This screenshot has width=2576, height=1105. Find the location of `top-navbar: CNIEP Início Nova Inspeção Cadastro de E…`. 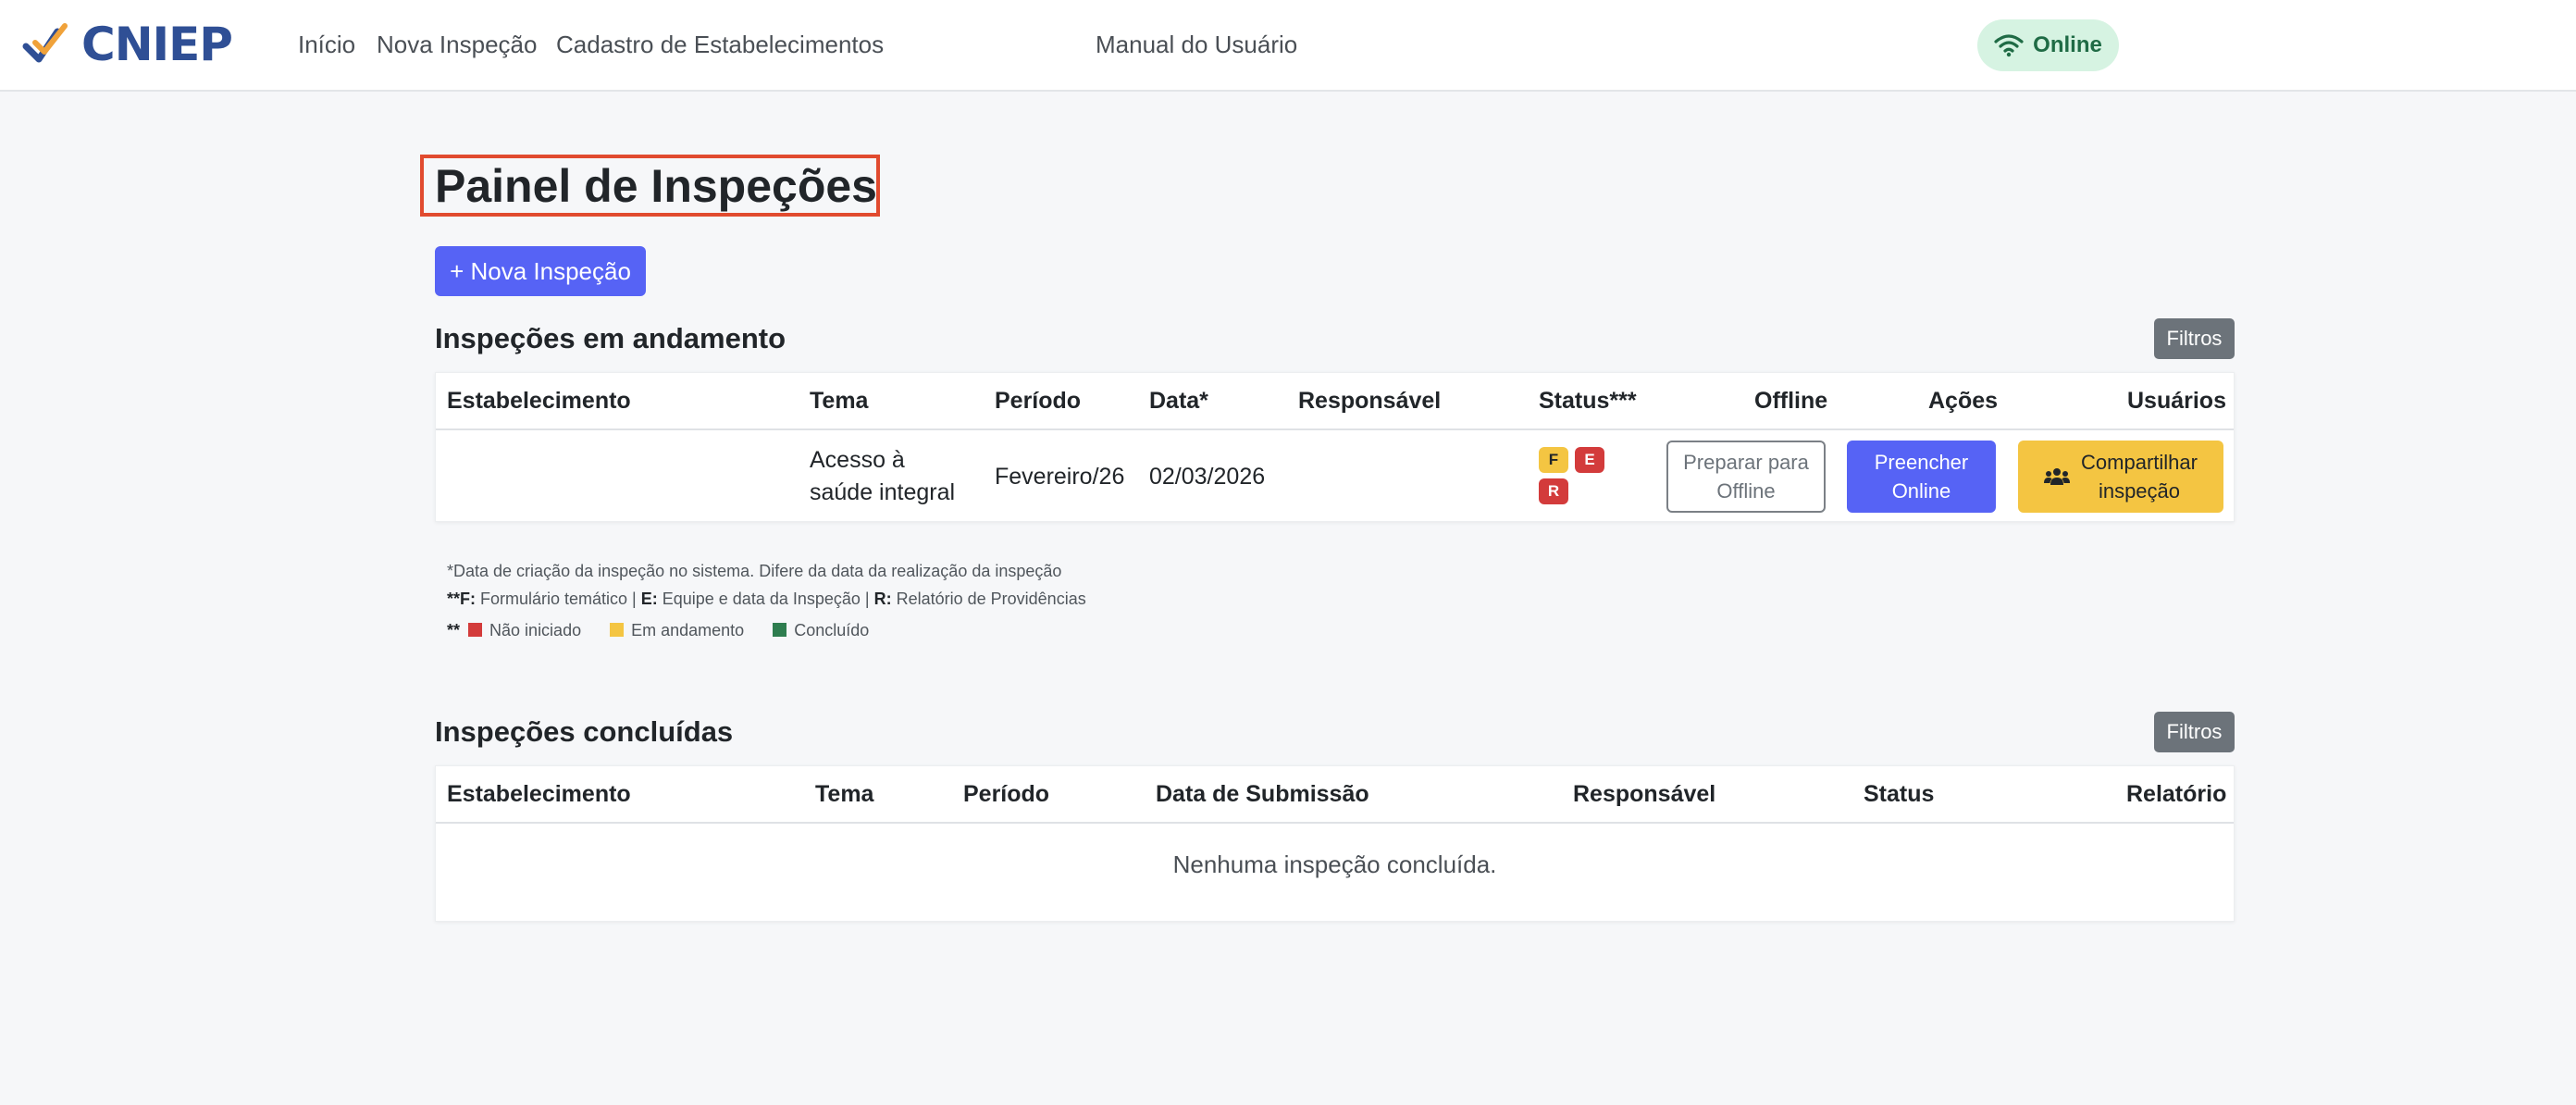

top-navbar: CNIEP Início Nova Inspeção Cadastro de E… is located at coordinates (1288, 46).